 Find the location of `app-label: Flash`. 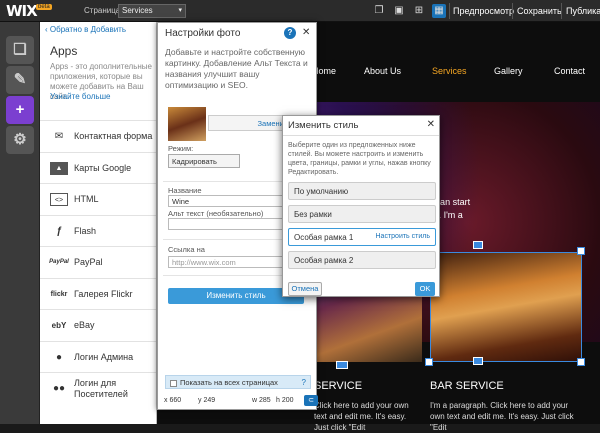

app-label: Flash is located at coordinates (85, 230).